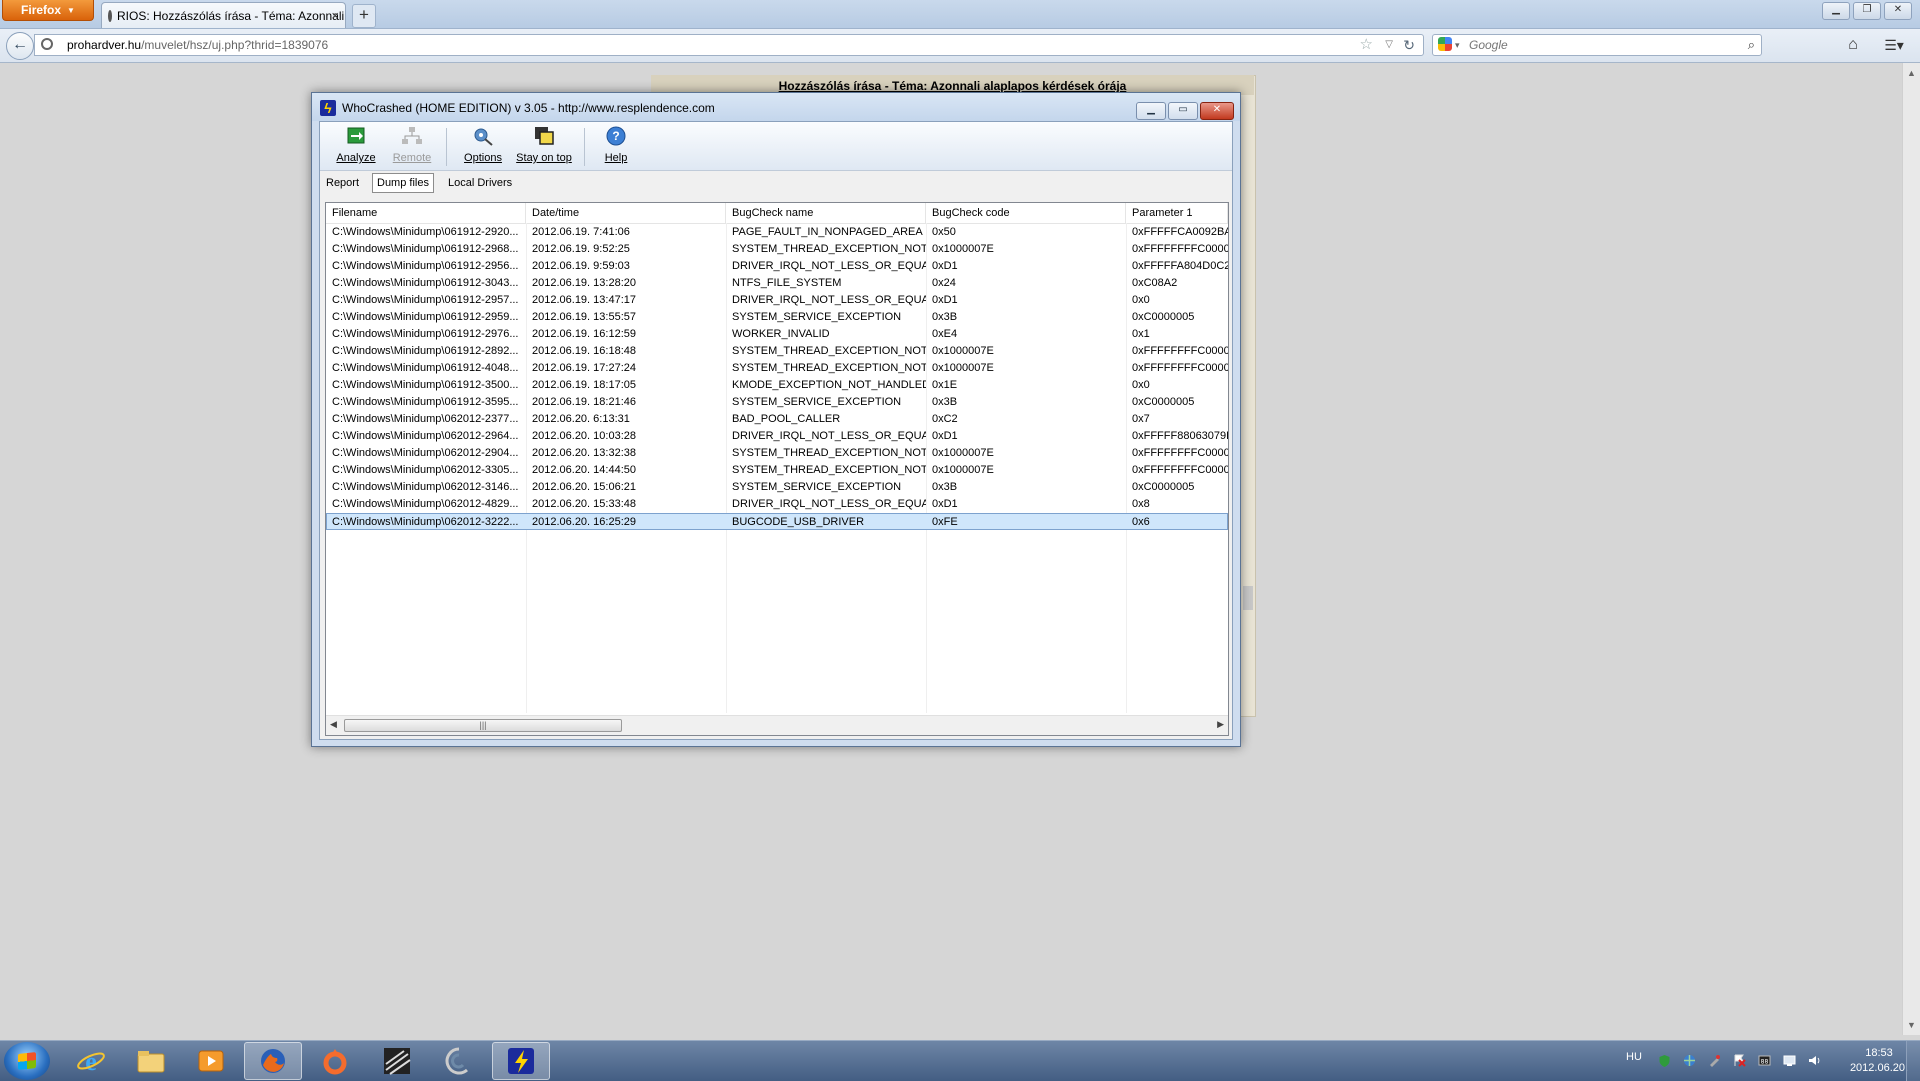 The image size is (1920, 1081). What do you see at coordinates (626, 213) in the screenshot?
I see `column-header-datetime: Date/time` at bounding box center [626, 213].